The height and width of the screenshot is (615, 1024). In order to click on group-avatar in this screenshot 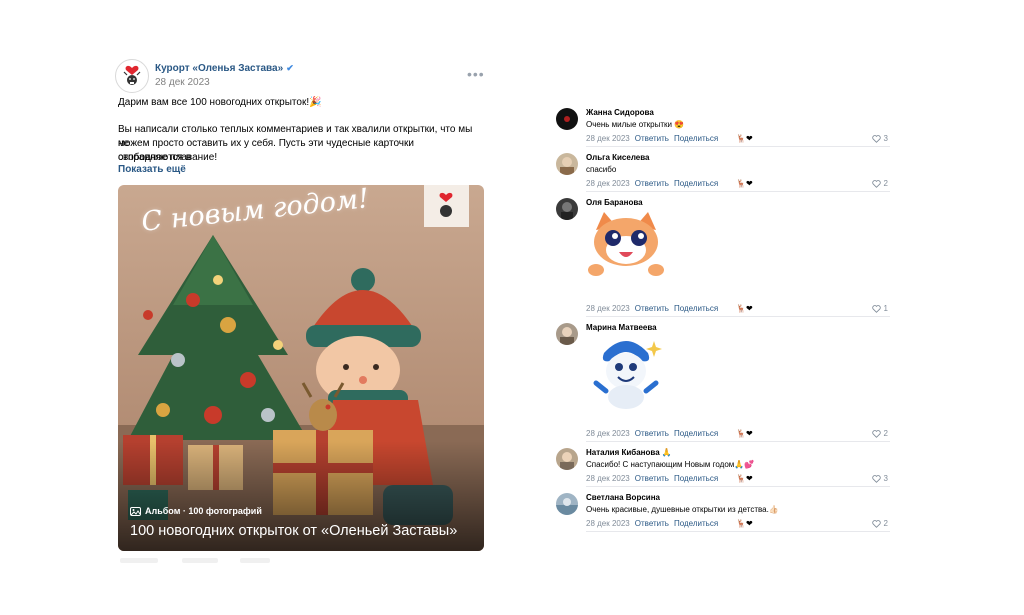, I will do `click(132, 76)`.